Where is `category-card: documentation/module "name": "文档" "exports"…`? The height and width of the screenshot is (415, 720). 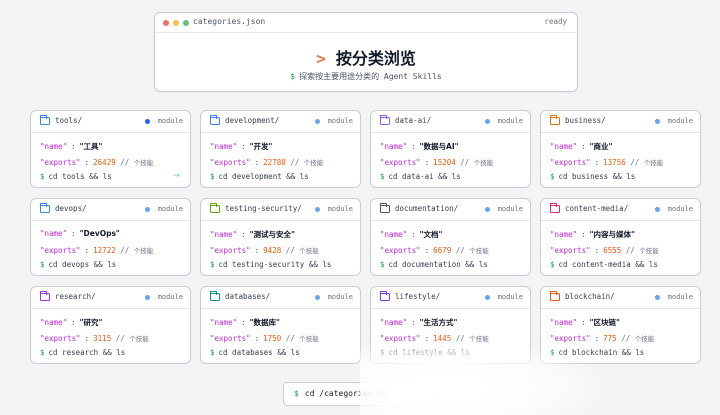
category-card: documentation/module "name": "文档" "exports"… is located at coordinates (450, 237).